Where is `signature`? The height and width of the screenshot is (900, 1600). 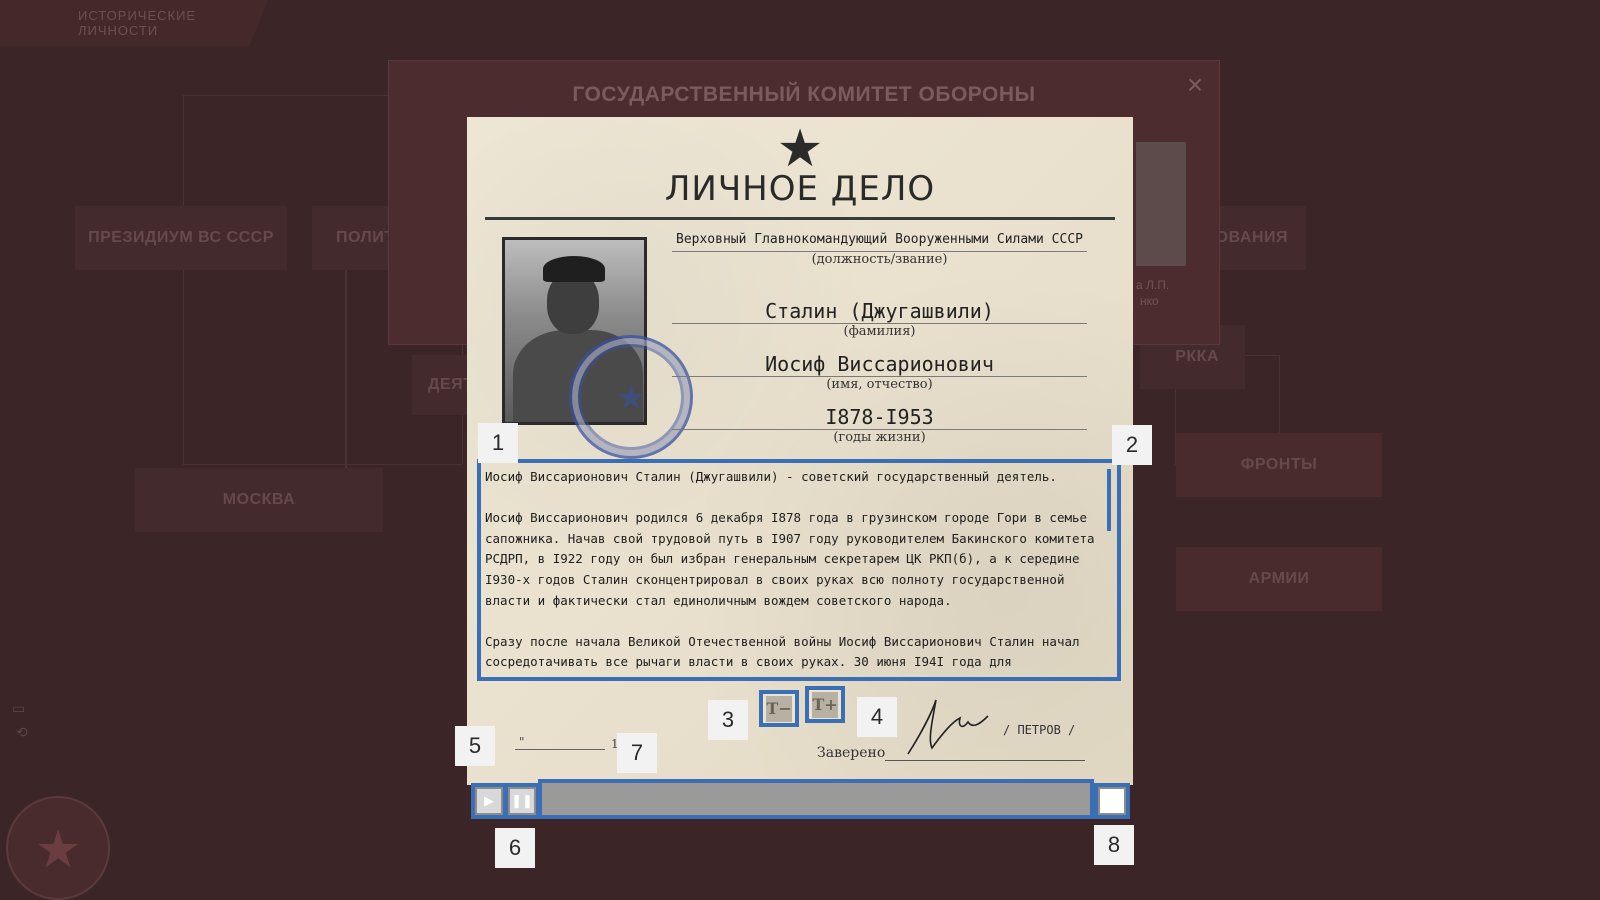 signature is located at coordinates (948, 727).